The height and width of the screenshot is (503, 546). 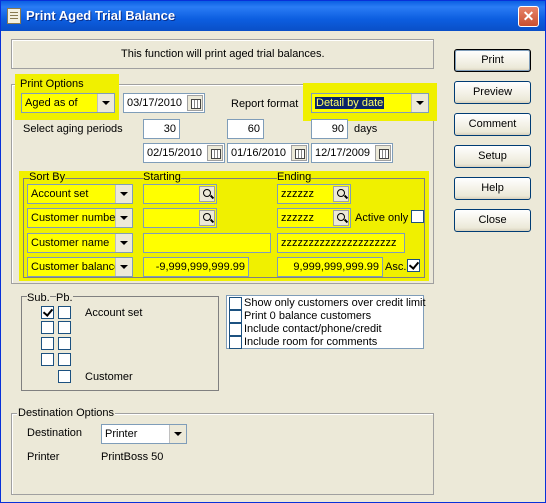 I want to click on report-format-select: Detail by date, so click(x=370, y=103).